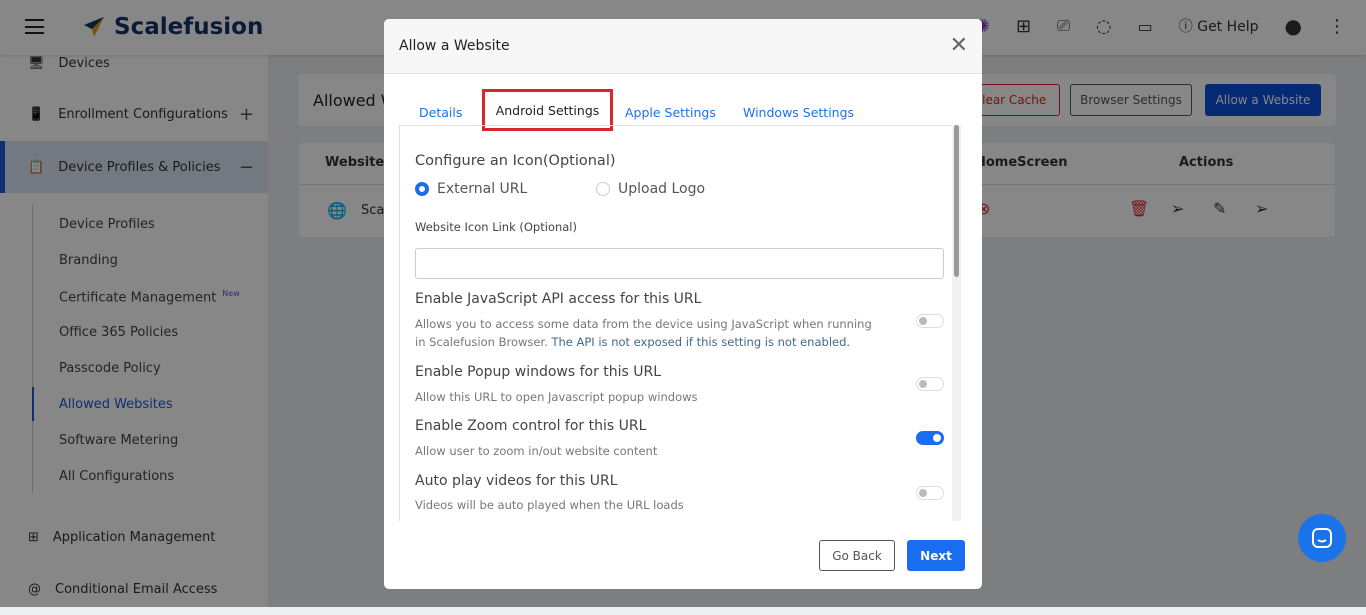  I want to click on radio-unchecked-icon, so click(603, 189).